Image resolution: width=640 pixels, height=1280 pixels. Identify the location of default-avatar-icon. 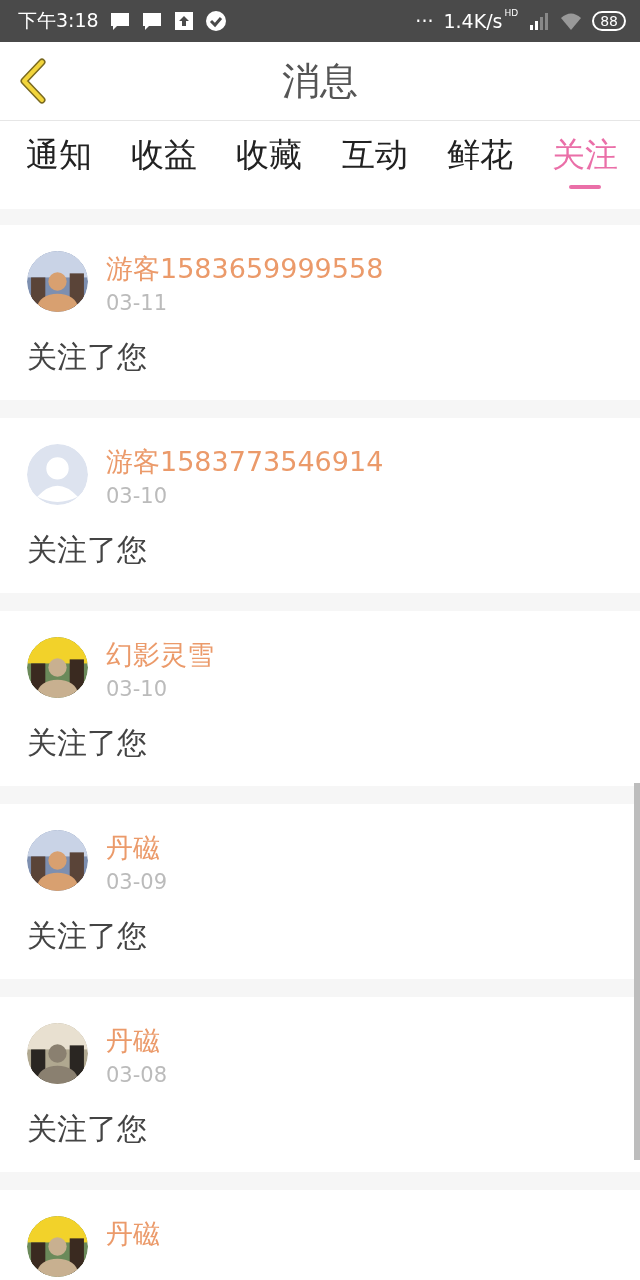
(57, 474).